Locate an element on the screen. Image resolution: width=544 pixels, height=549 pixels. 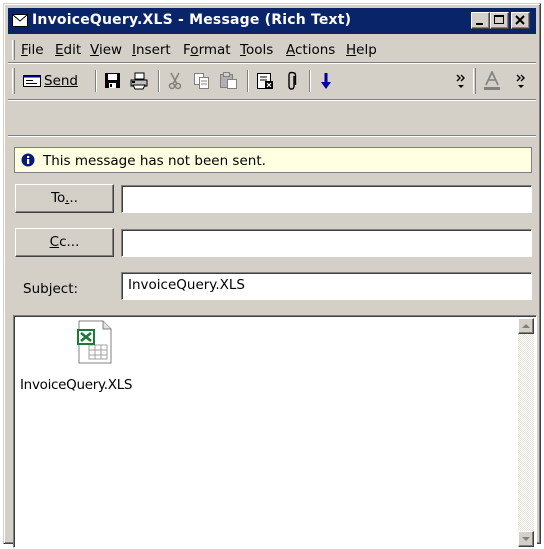
menu-help: Help is located at coordinates (361, 50).